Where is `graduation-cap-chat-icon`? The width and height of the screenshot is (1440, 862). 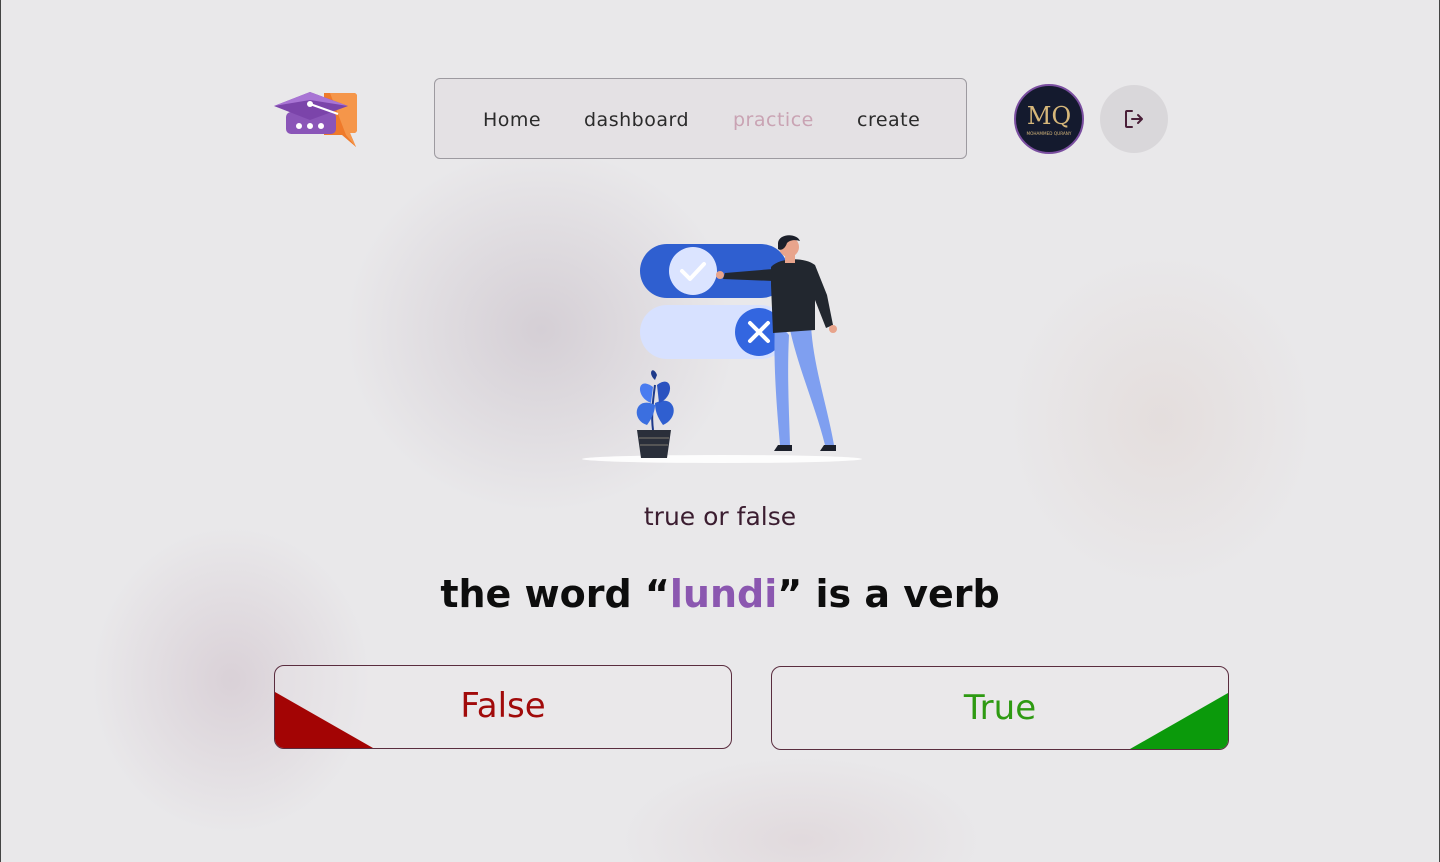 graduation-cap-chat-icon is located at coordinates (315, 119).